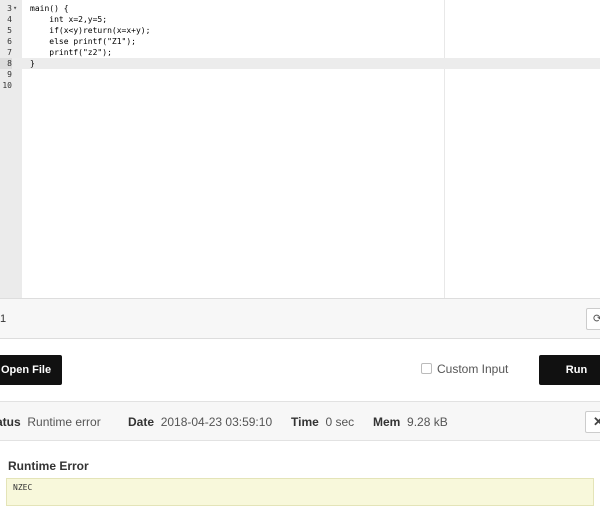 The width and height of the screenshot is (600, 506). I want to click on date-value: 2018-04-23 03:59:10, so click(216, 422).